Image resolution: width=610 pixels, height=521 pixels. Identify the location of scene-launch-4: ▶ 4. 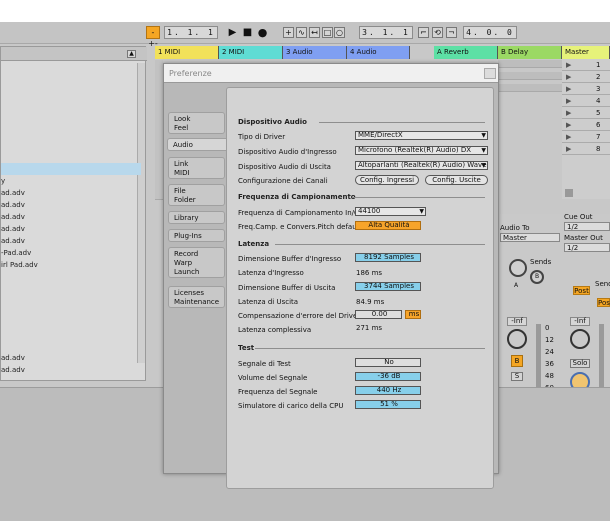
(586, 101).